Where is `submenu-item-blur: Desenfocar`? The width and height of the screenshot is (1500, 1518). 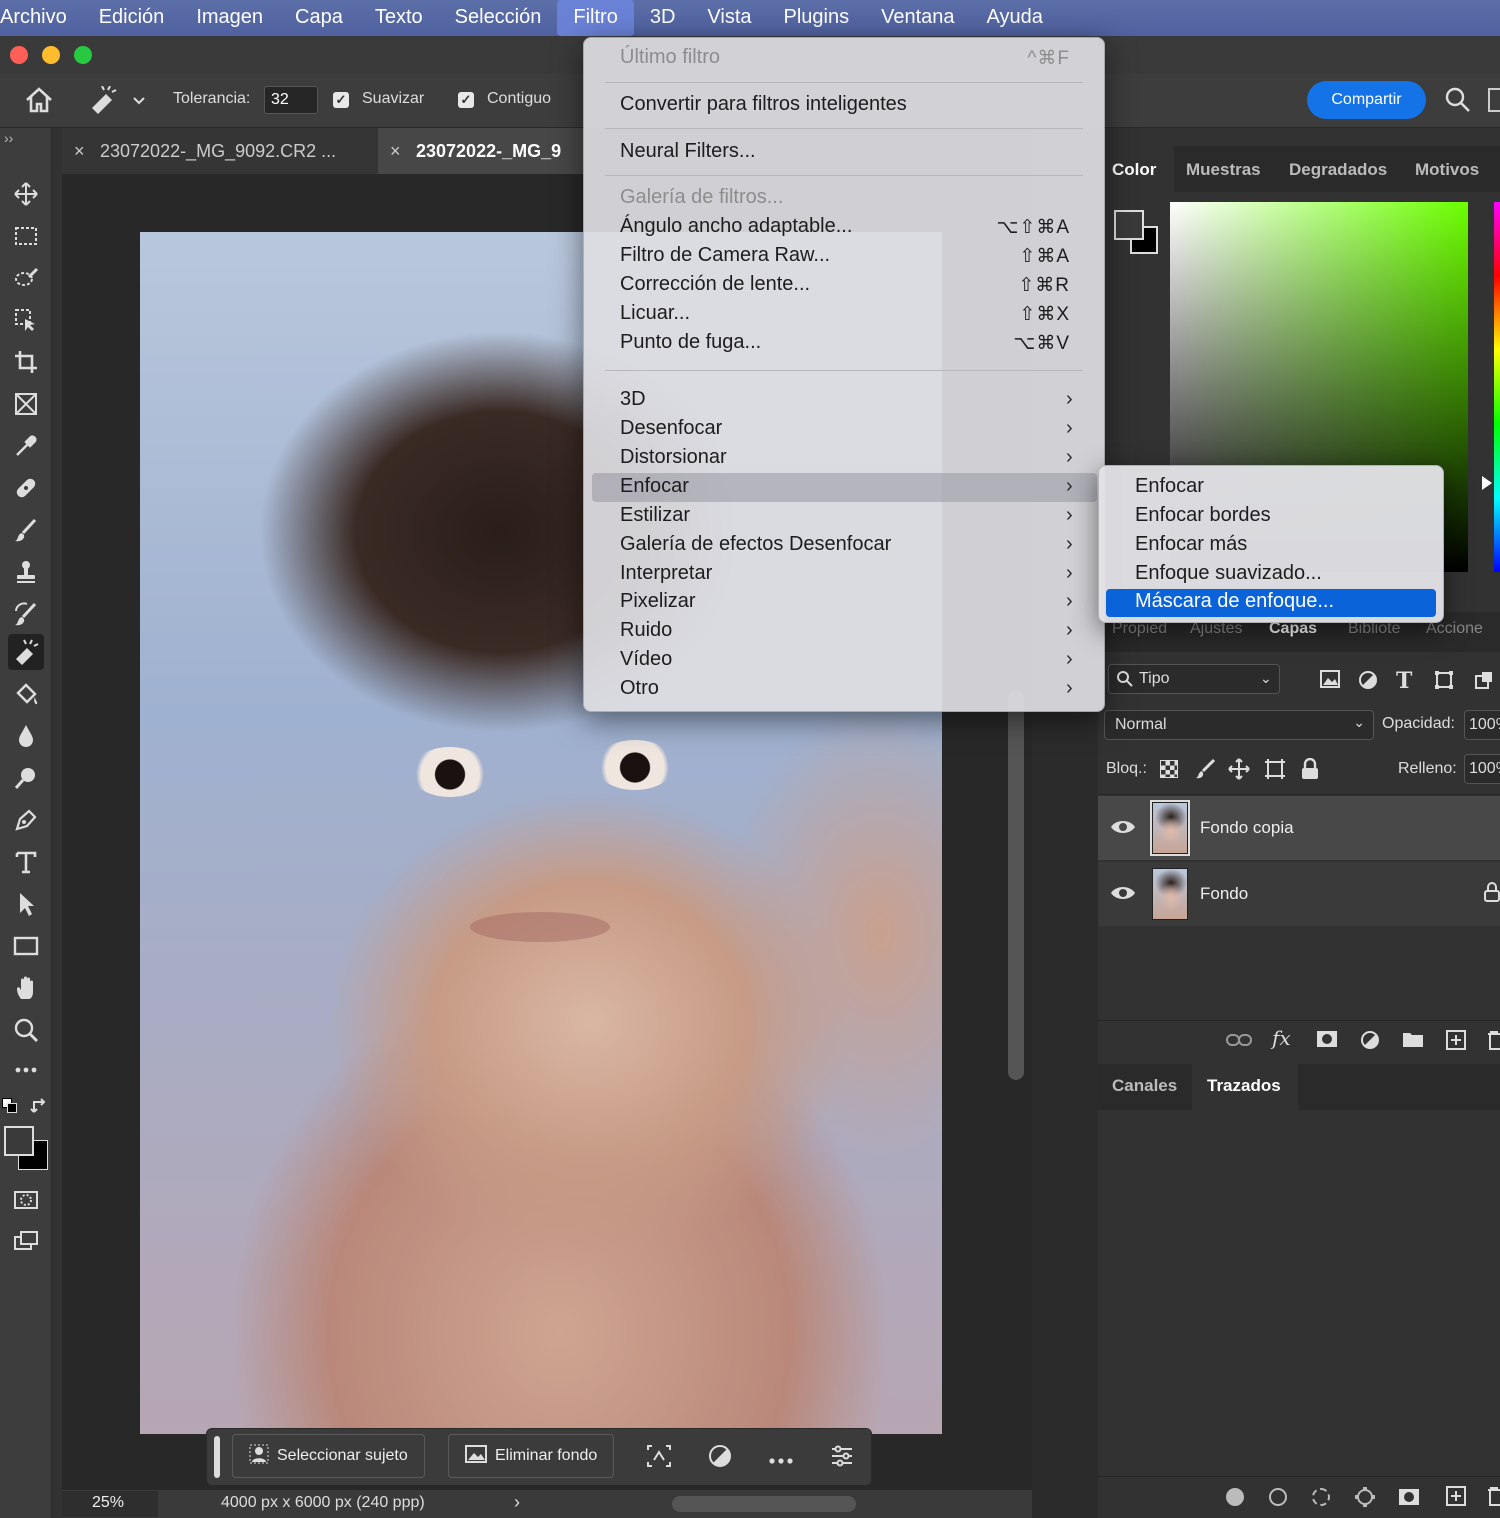 submenu-item-blur: Desenfocar is located at coordinates (671, 428).